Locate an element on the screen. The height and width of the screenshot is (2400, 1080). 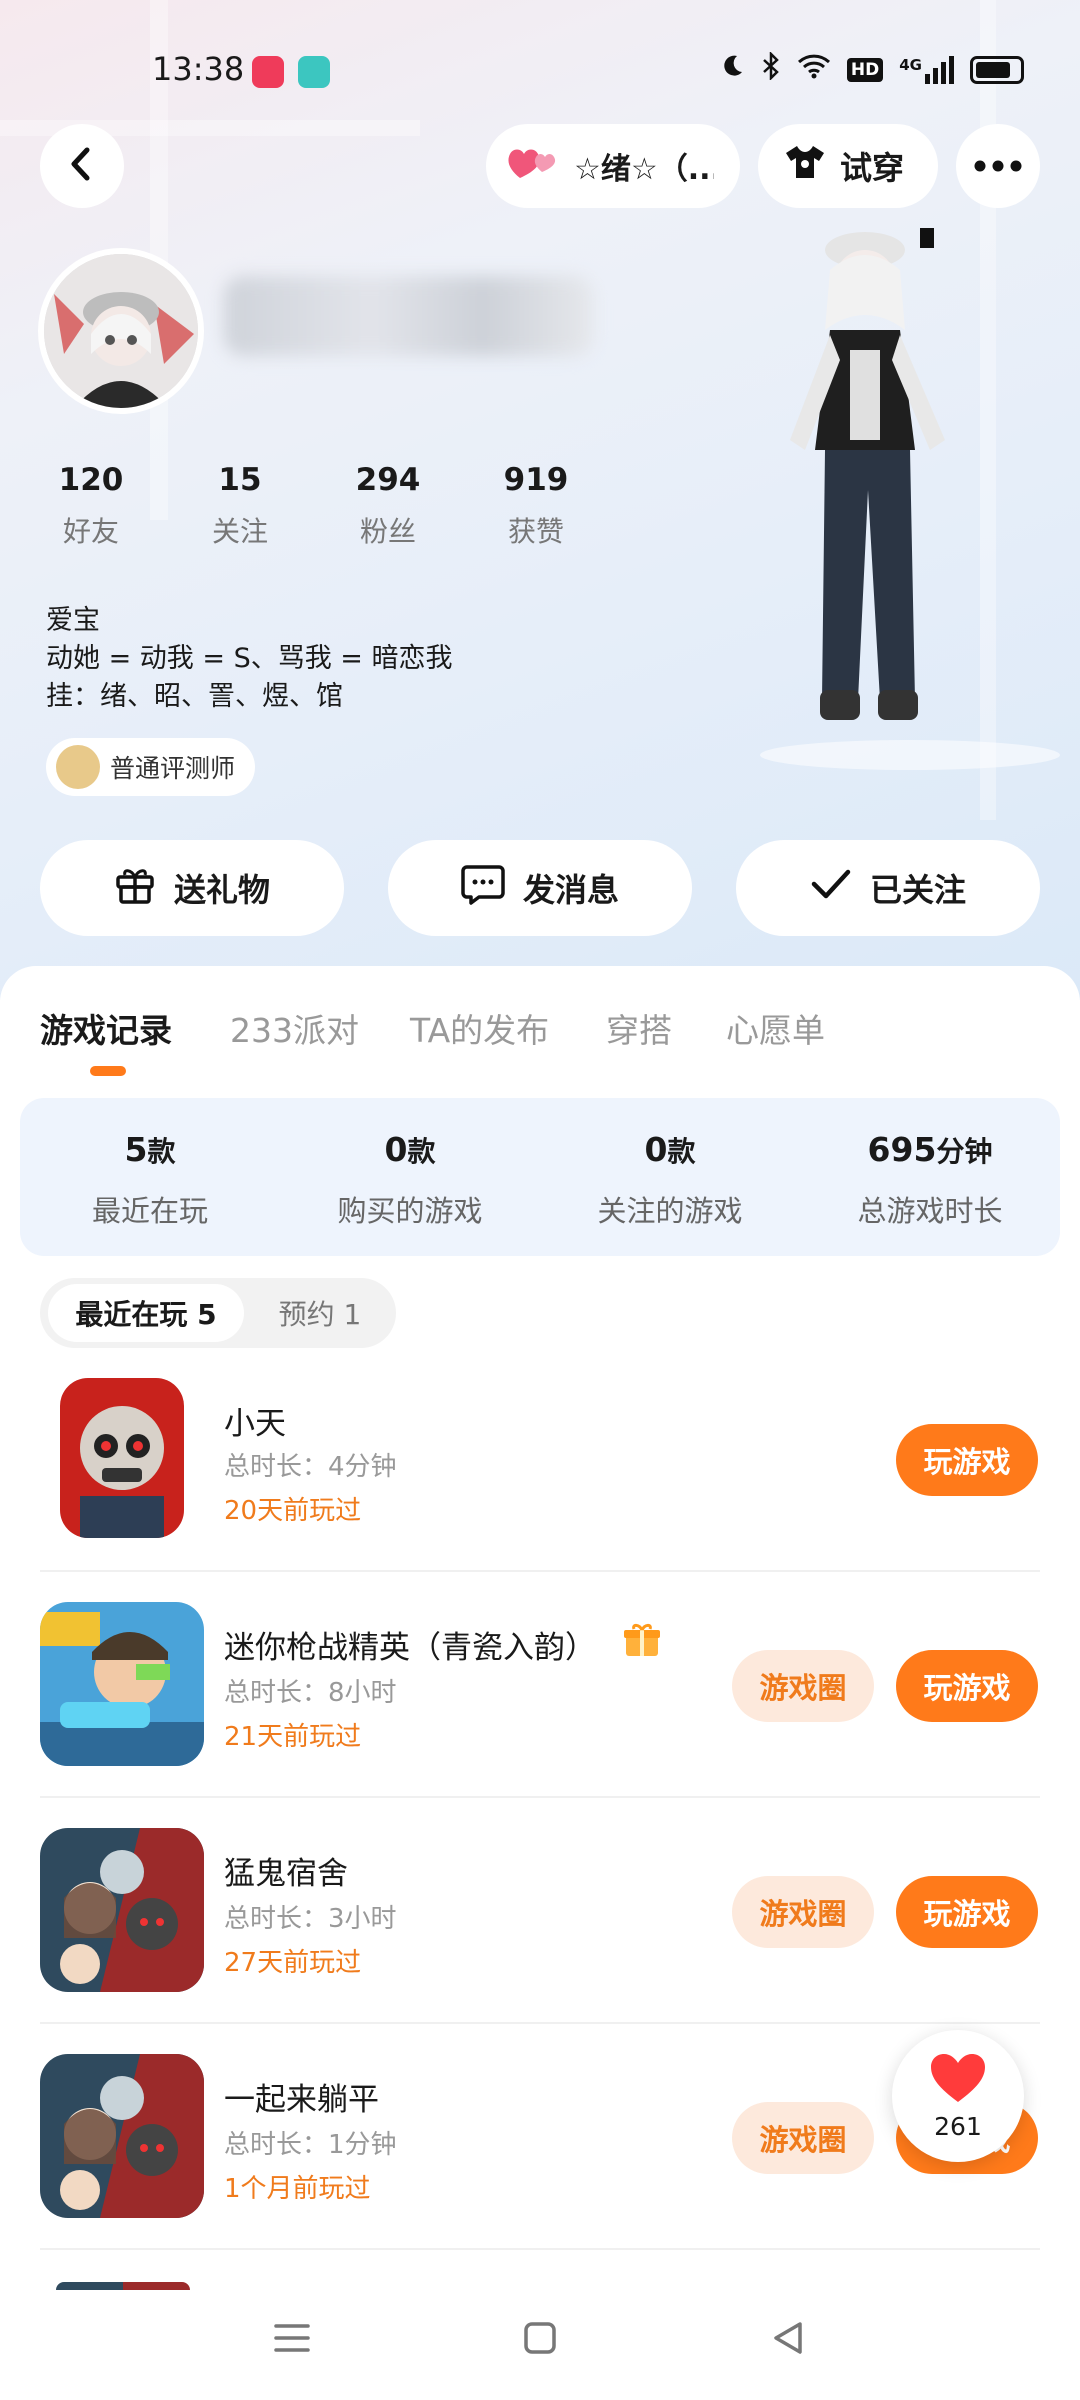
back-button is located at coordinates (82, 166).